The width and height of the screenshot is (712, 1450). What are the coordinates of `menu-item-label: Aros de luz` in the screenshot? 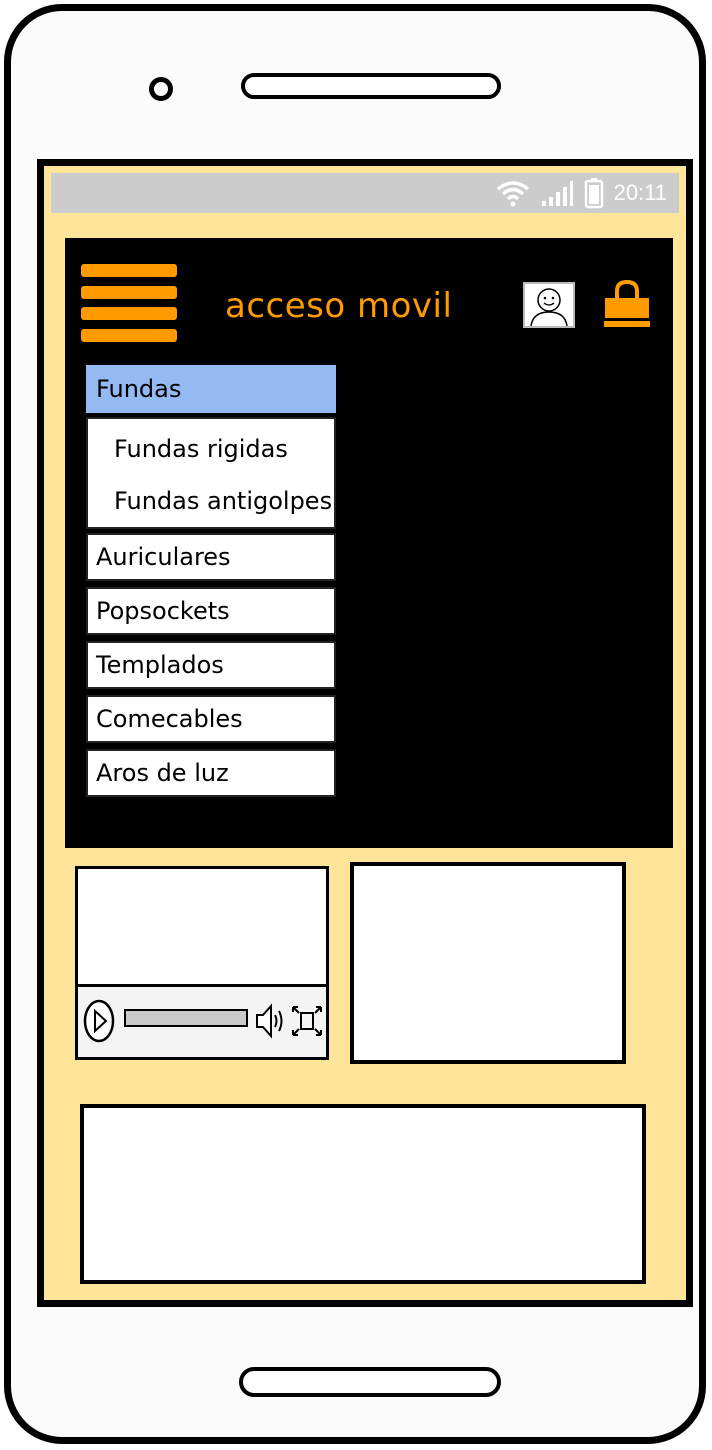 It's located at (162, 773).